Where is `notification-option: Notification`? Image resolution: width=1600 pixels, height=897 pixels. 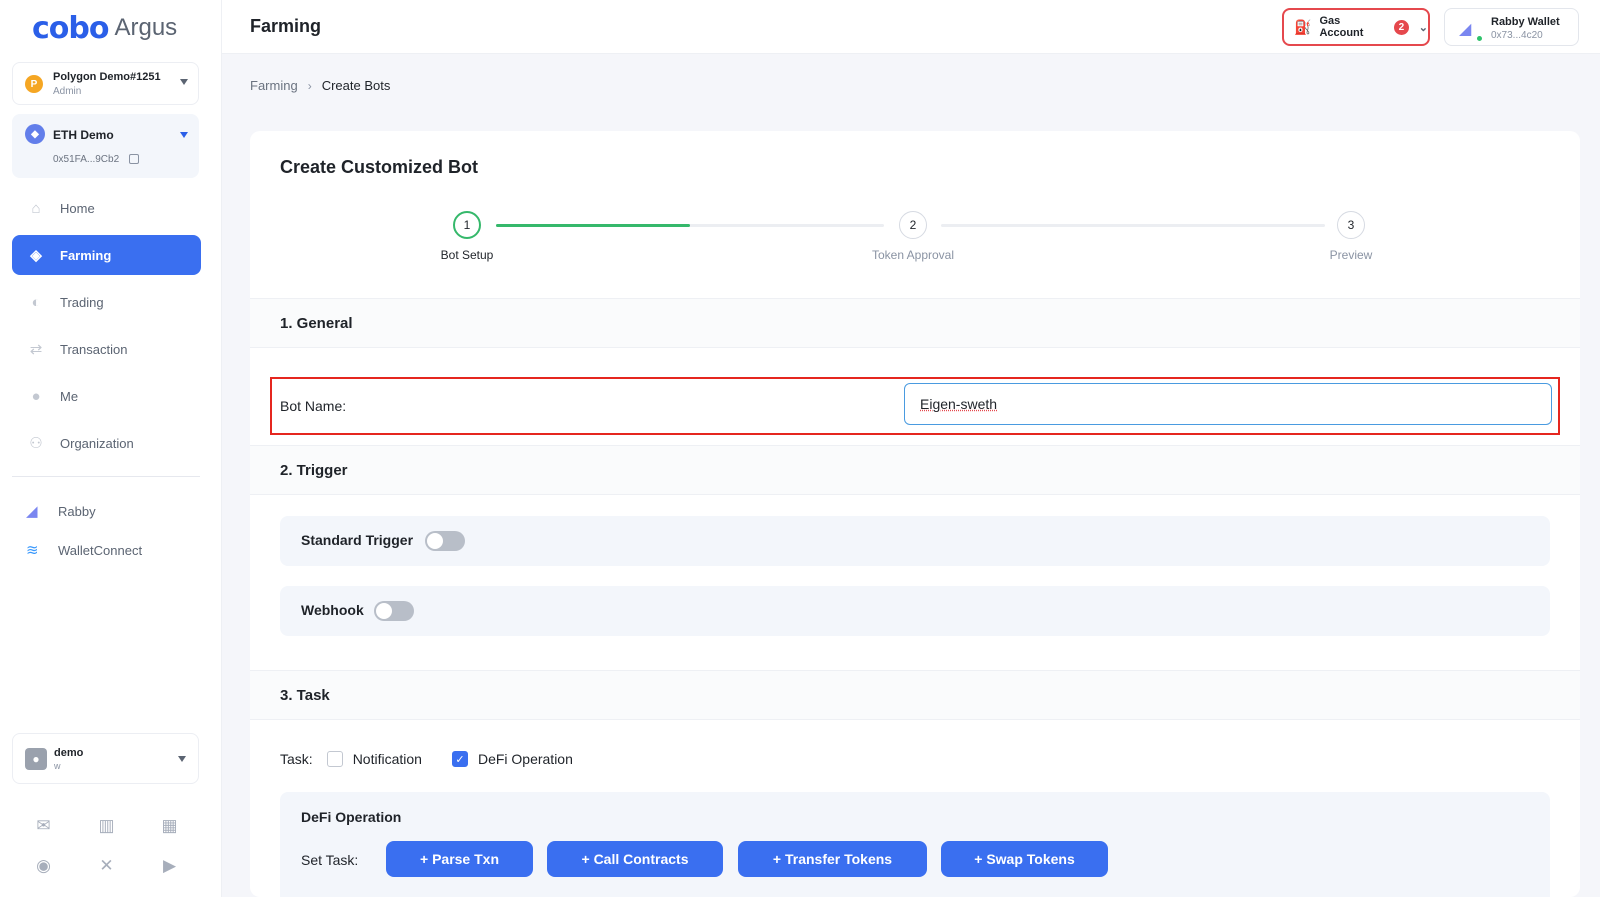 notification-option: Notification is located at coordinates (374, 759).